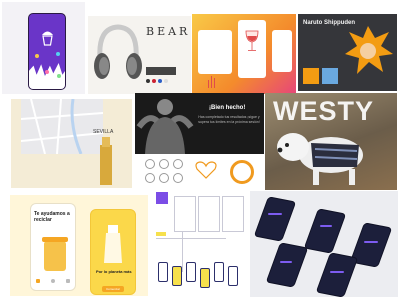 The image size is (399, 303). I want to click on profile-icon, so click(68, 281).